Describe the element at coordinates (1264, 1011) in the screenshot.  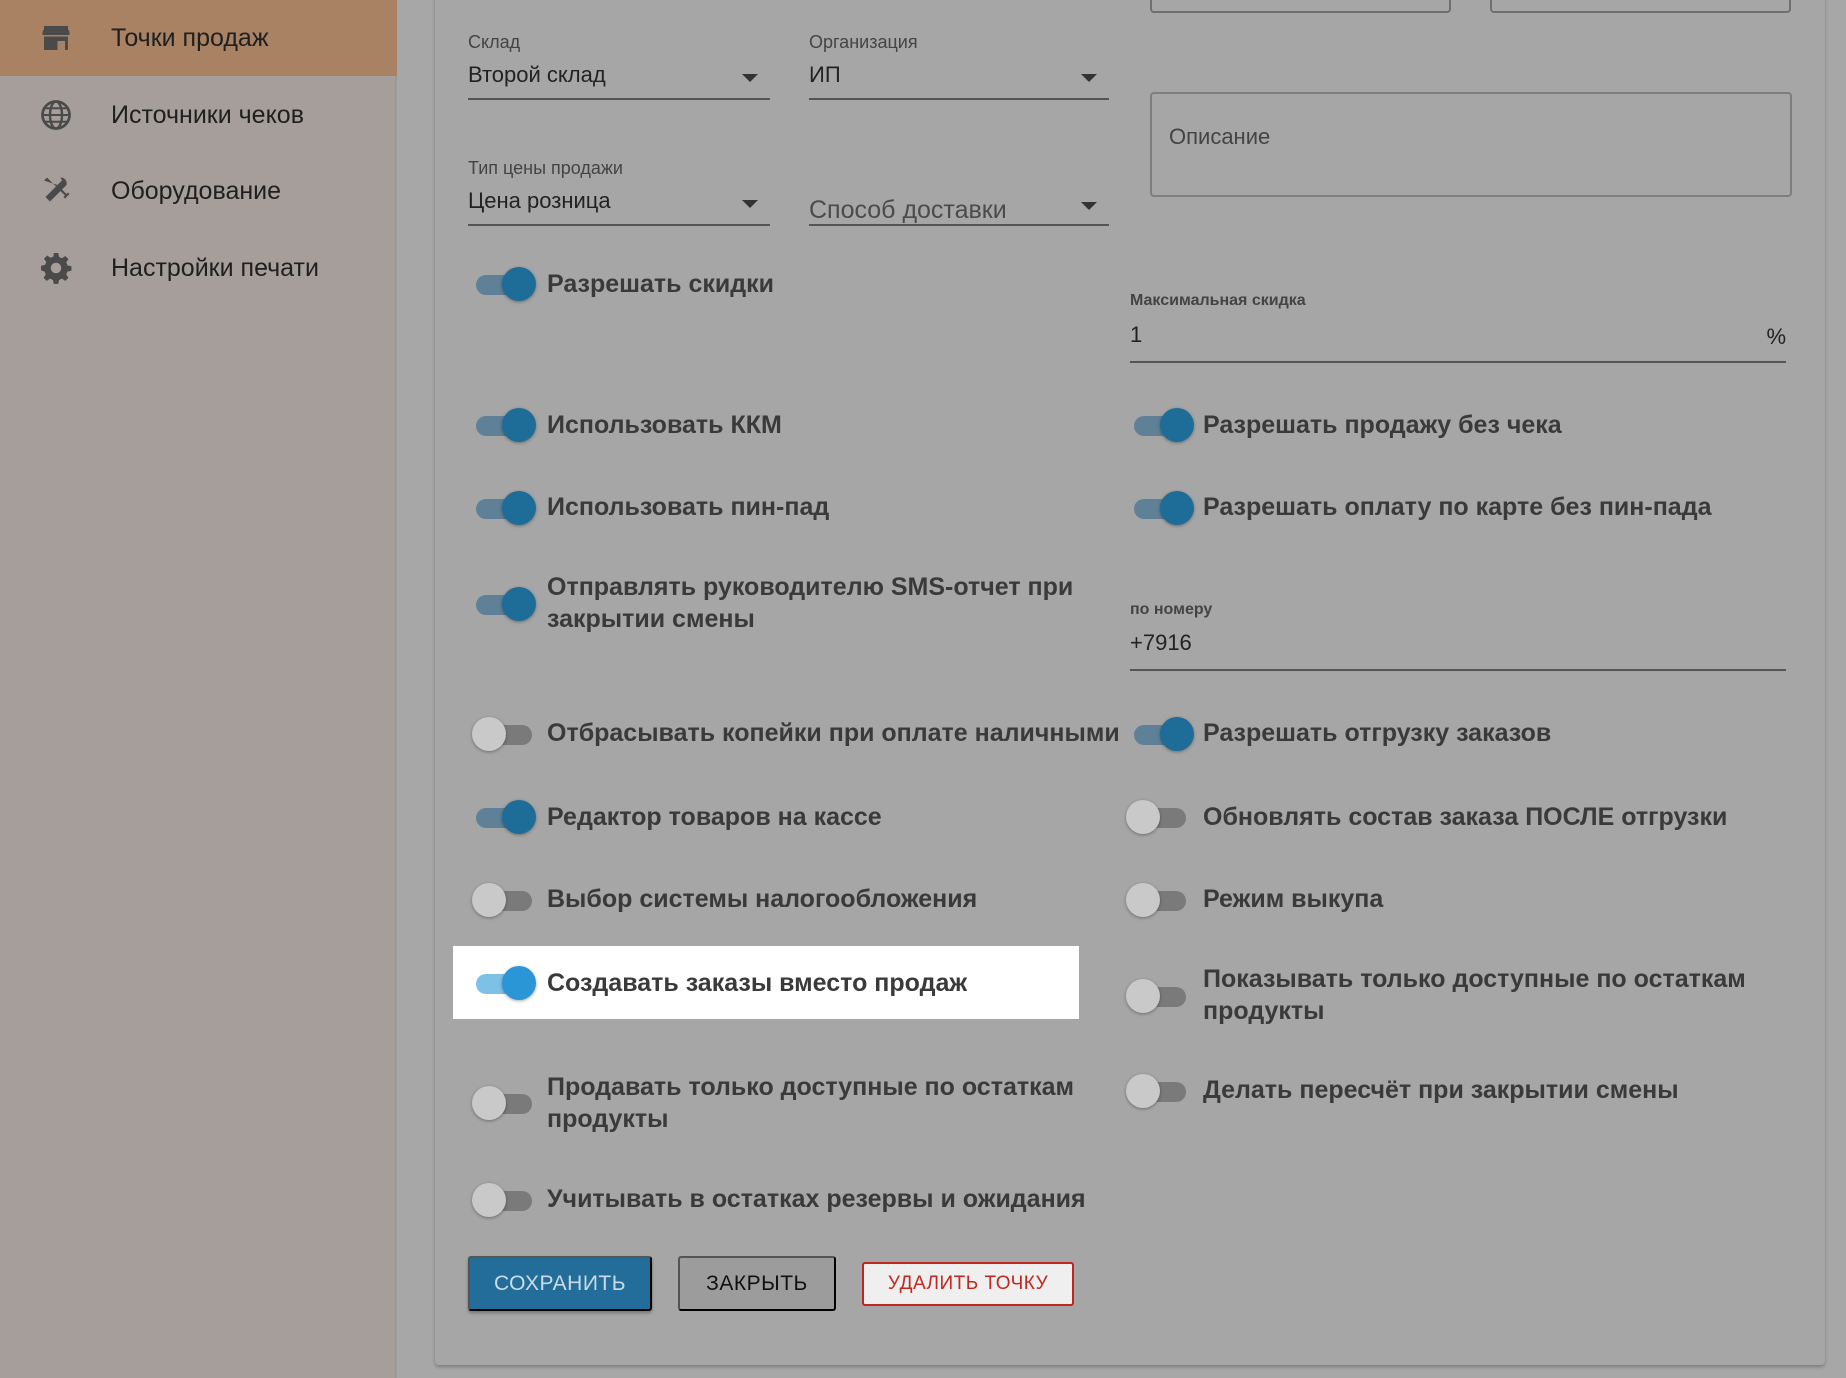
I see `show-available-label-line2: продукты` at that location.